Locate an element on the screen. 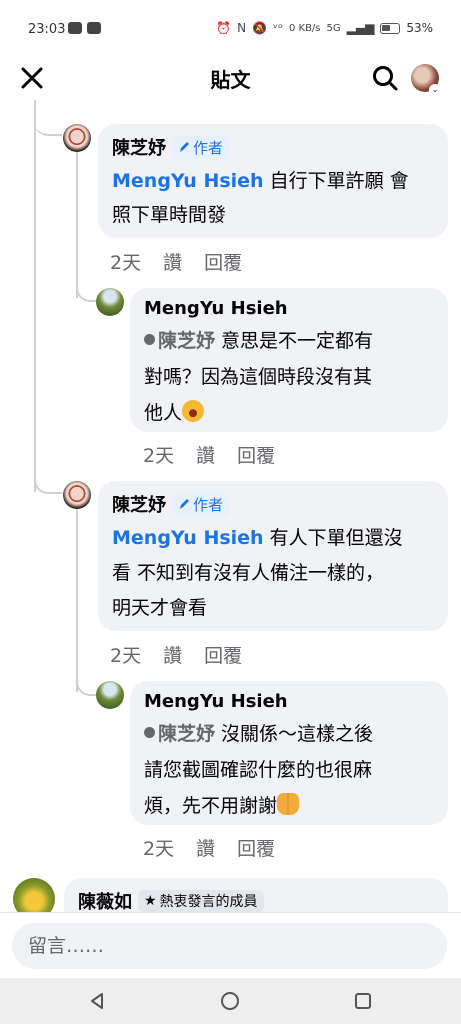 The width and height of the screenshot is (461, 1024). status-bar: 23:03 ⏰ N 🔕 ᵛᵒ 0 KB/s 5G ▂▄▆ 53% is located at coordinates (230, 28).